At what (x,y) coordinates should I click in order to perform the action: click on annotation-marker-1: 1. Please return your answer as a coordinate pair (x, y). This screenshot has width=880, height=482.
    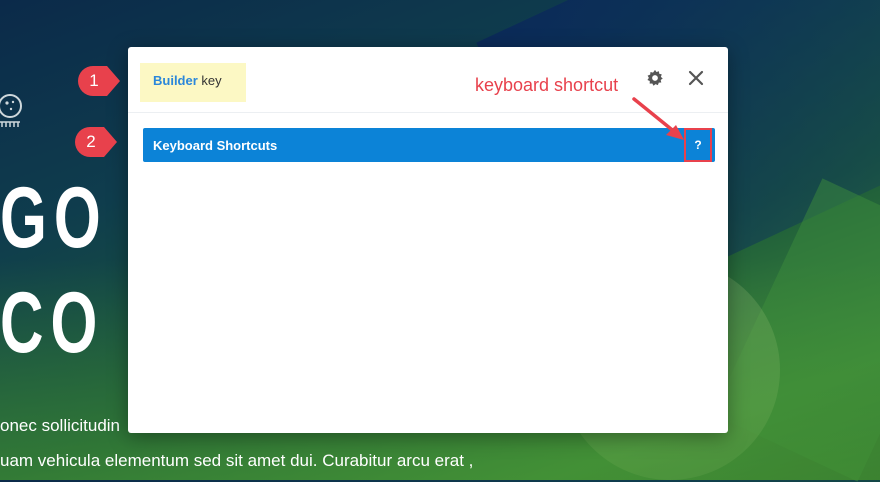
    Looking at the image, I should click on (99, 81).